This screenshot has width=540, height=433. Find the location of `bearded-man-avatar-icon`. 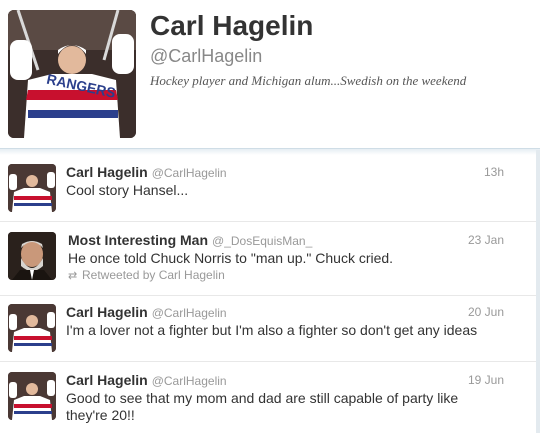

bearded-man-avatar-icon is located at coordinates (32, 256).